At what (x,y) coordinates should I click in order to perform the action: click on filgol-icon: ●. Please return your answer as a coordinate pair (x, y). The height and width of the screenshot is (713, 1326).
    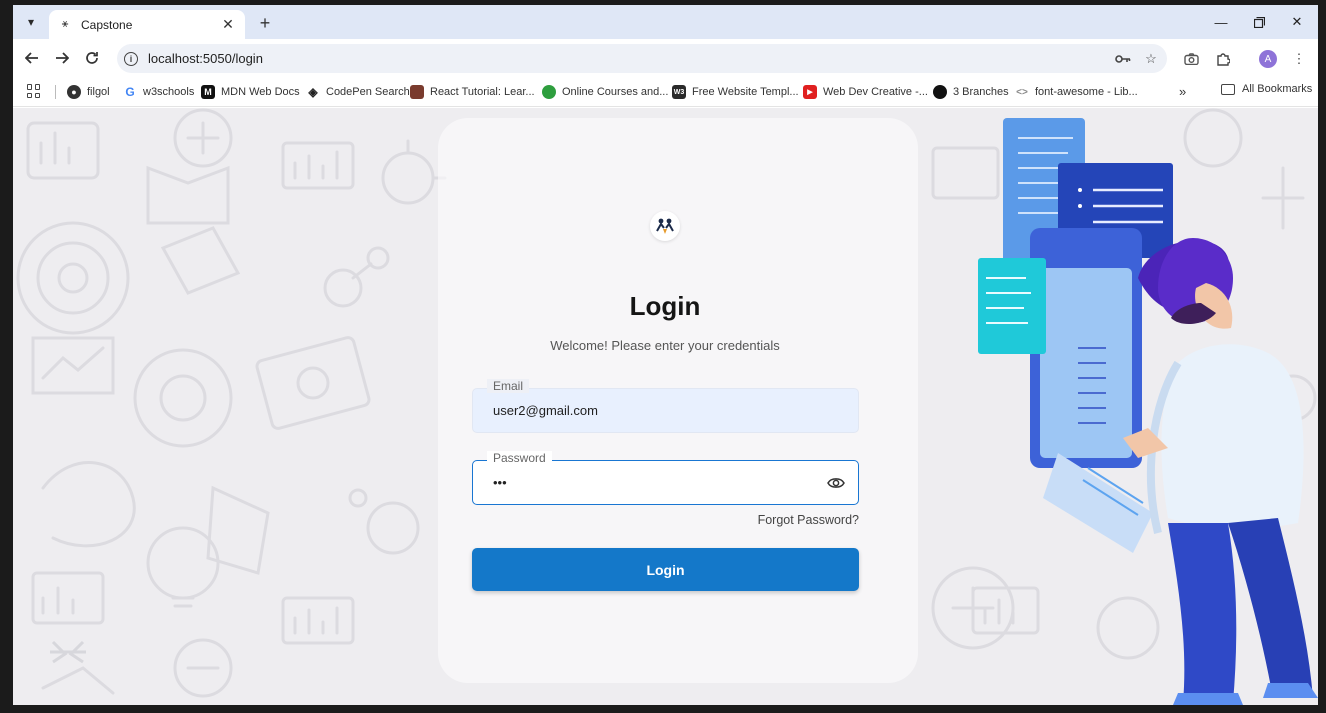
    Looking at the image, I should click on (74, 92).